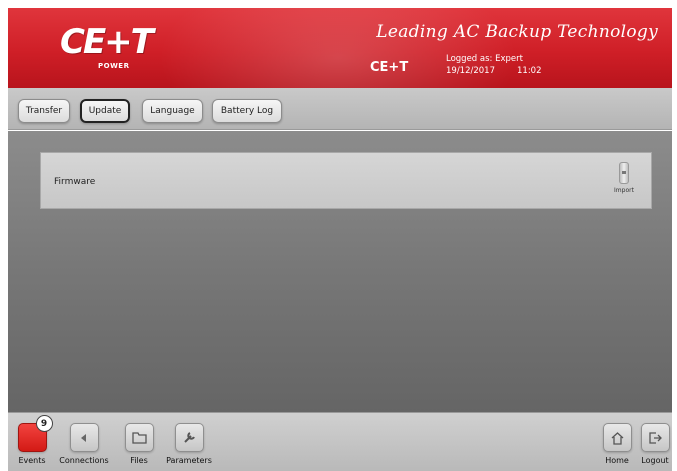 The image size is (677, 471). What do you see at coordinates (247, 111) in the screenshot?
I see `tab-battery-log: Battery Log` at bounding box center [247, 111].